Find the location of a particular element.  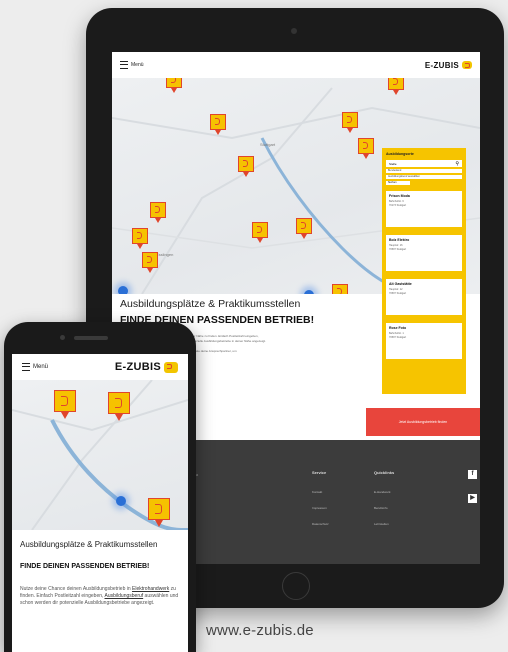

state-select: Bundesland is located at coordinates (424, 171).